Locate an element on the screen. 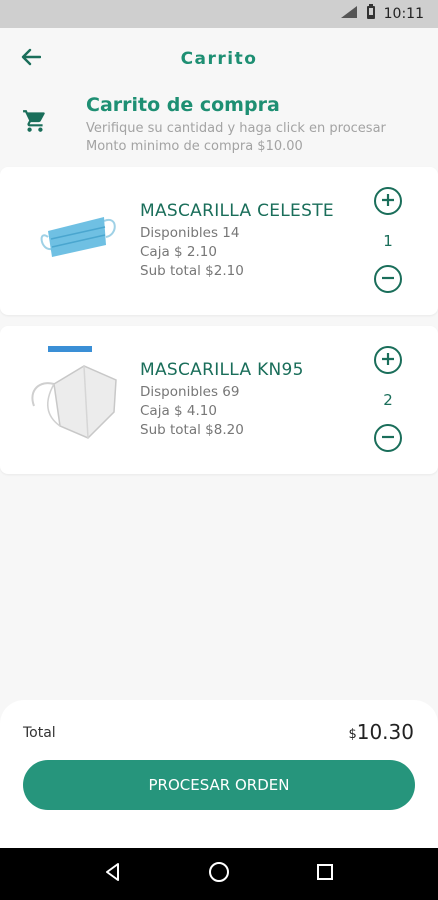  triangle-back-icon is located at coordinates (113, 874).